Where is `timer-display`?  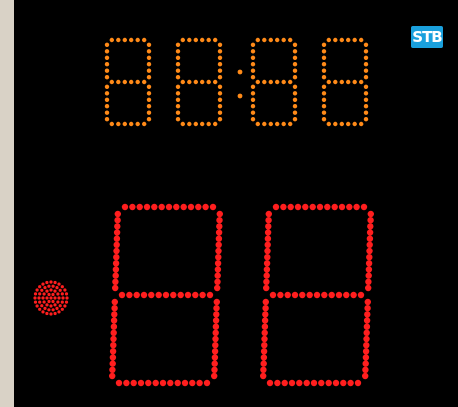
timer-display is located at coordinates (236, 82).